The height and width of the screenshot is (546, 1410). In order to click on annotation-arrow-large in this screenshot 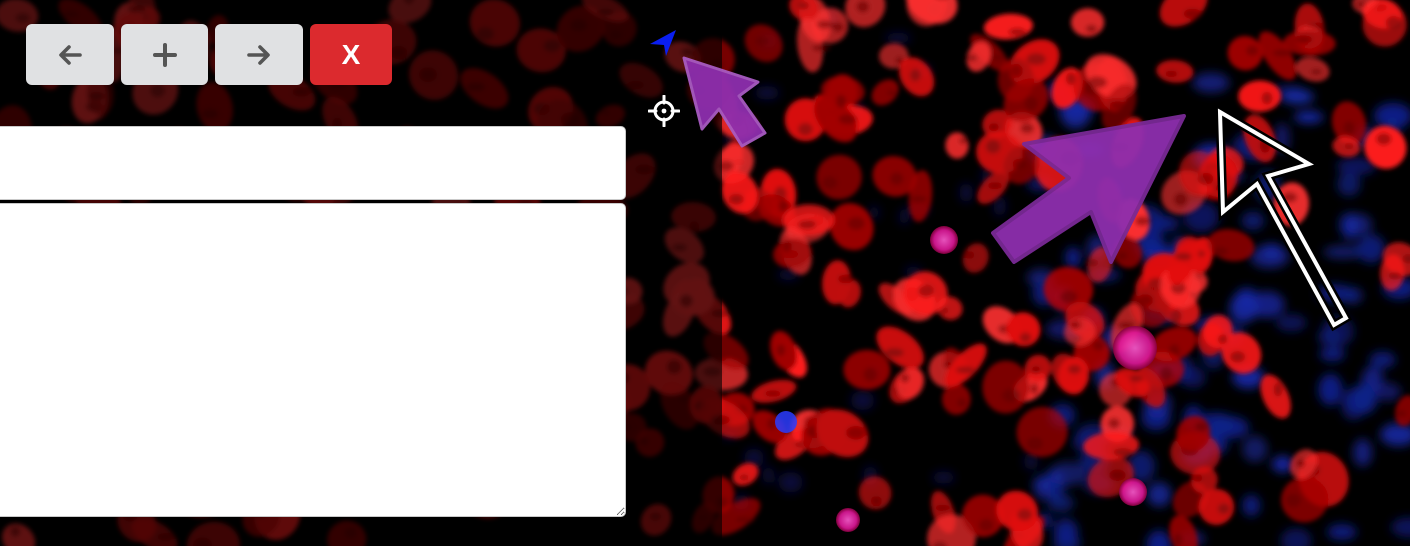, I will do `click(1088, 189)`.